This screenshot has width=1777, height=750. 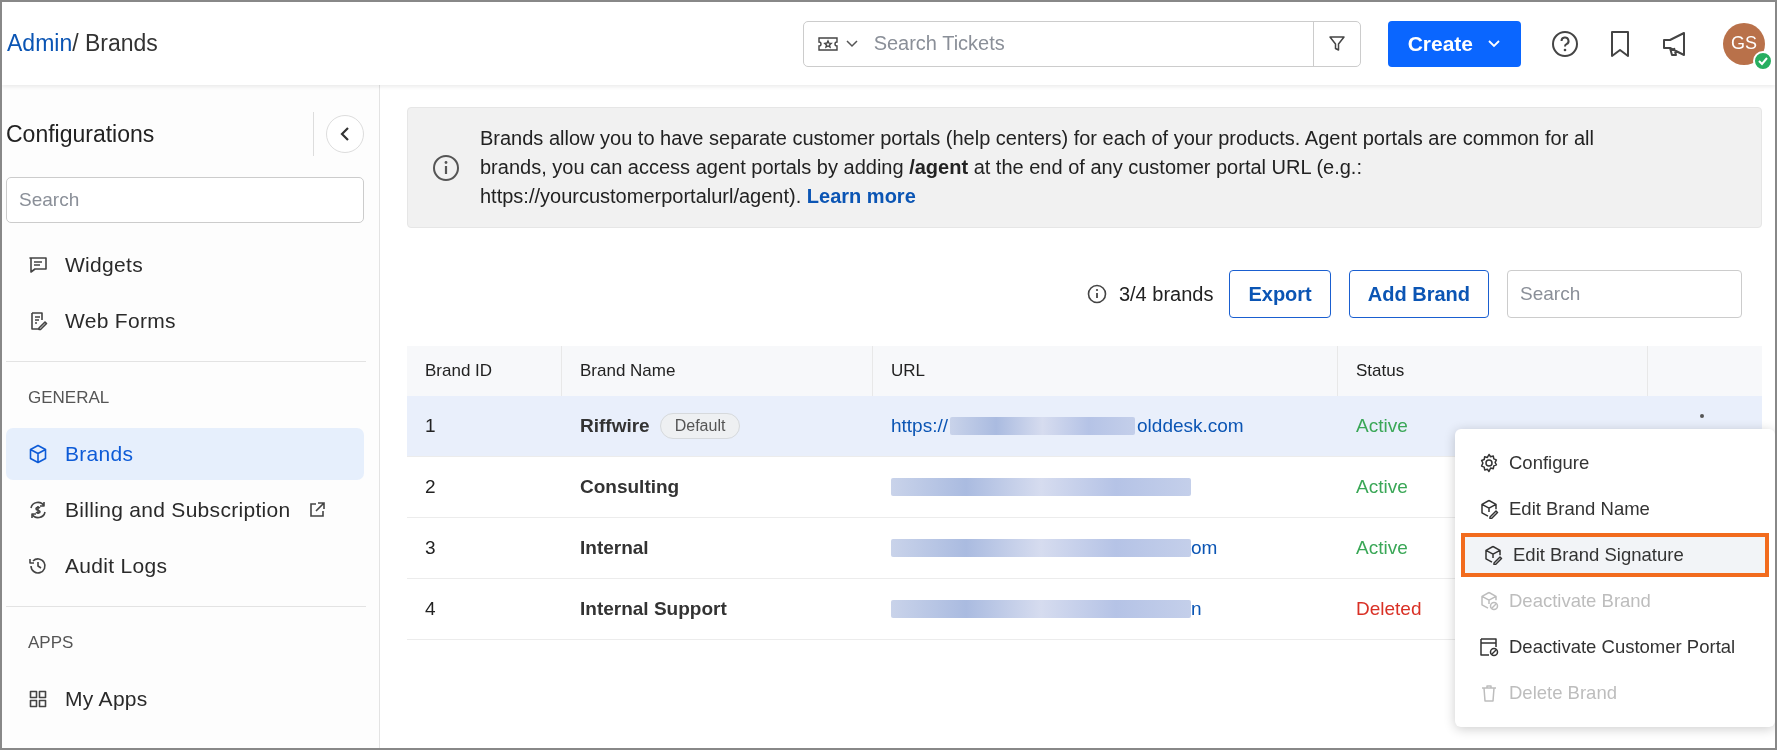 I want to click on table-cell: 2, so click(x=430, y=487).